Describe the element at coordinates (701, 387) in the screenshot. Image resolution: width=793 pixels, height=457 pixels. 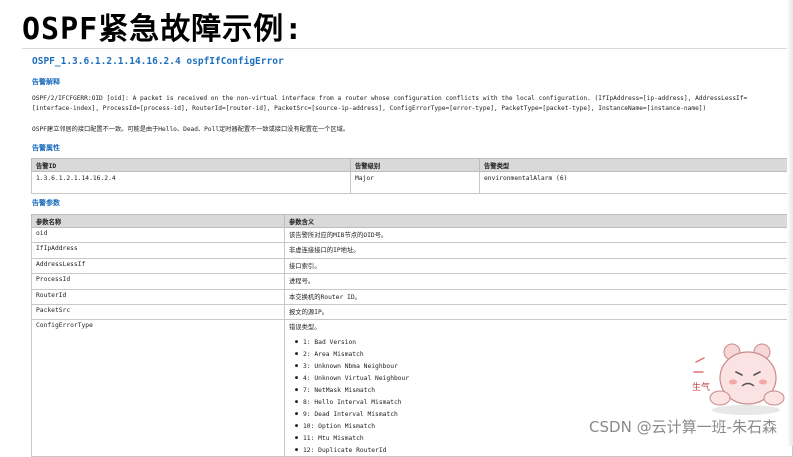
I see `svg-text: 生气` at that location.